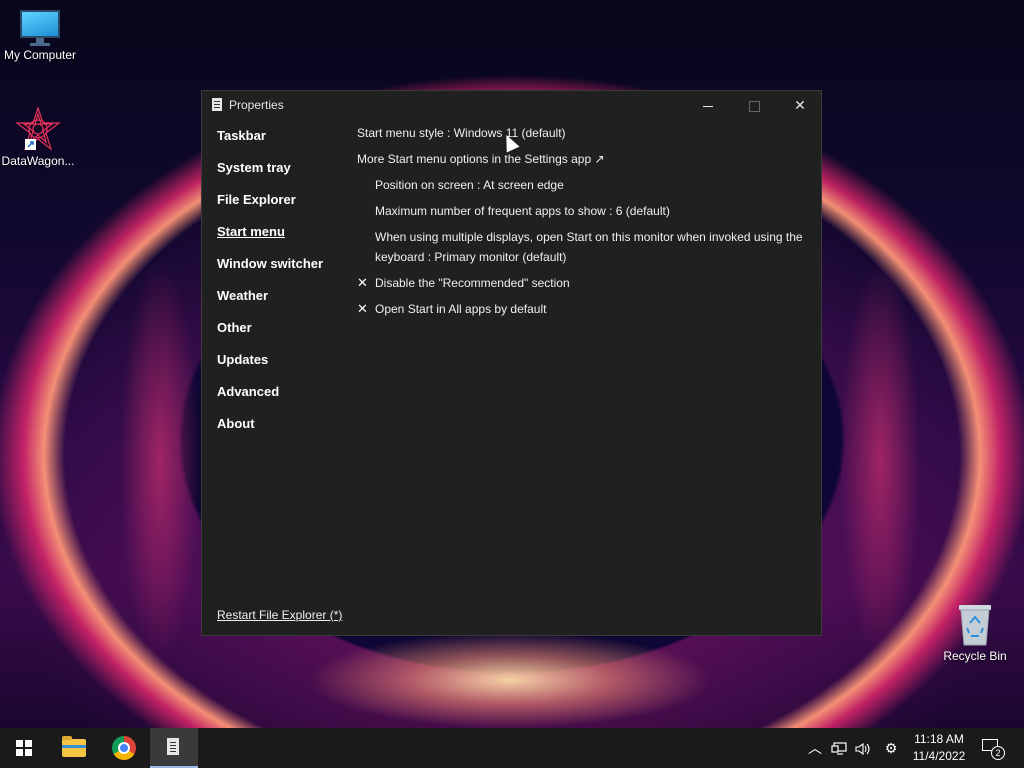  I want to click on file-explorer-icon, so click(74, 746).